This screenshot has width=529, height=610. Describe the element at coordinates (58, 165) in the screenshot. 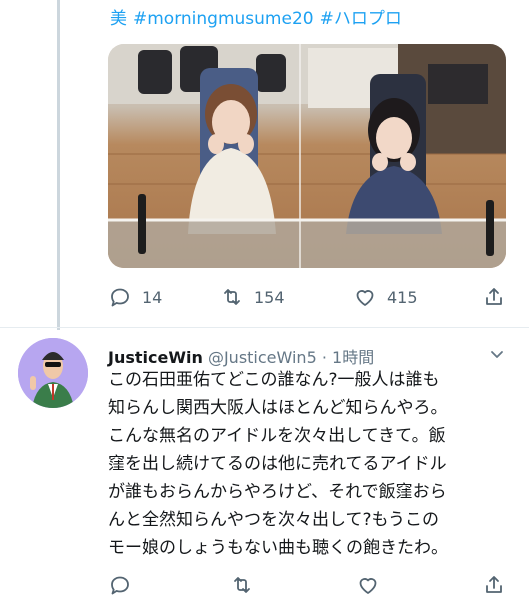

I see `thread-connector-line` at that location.